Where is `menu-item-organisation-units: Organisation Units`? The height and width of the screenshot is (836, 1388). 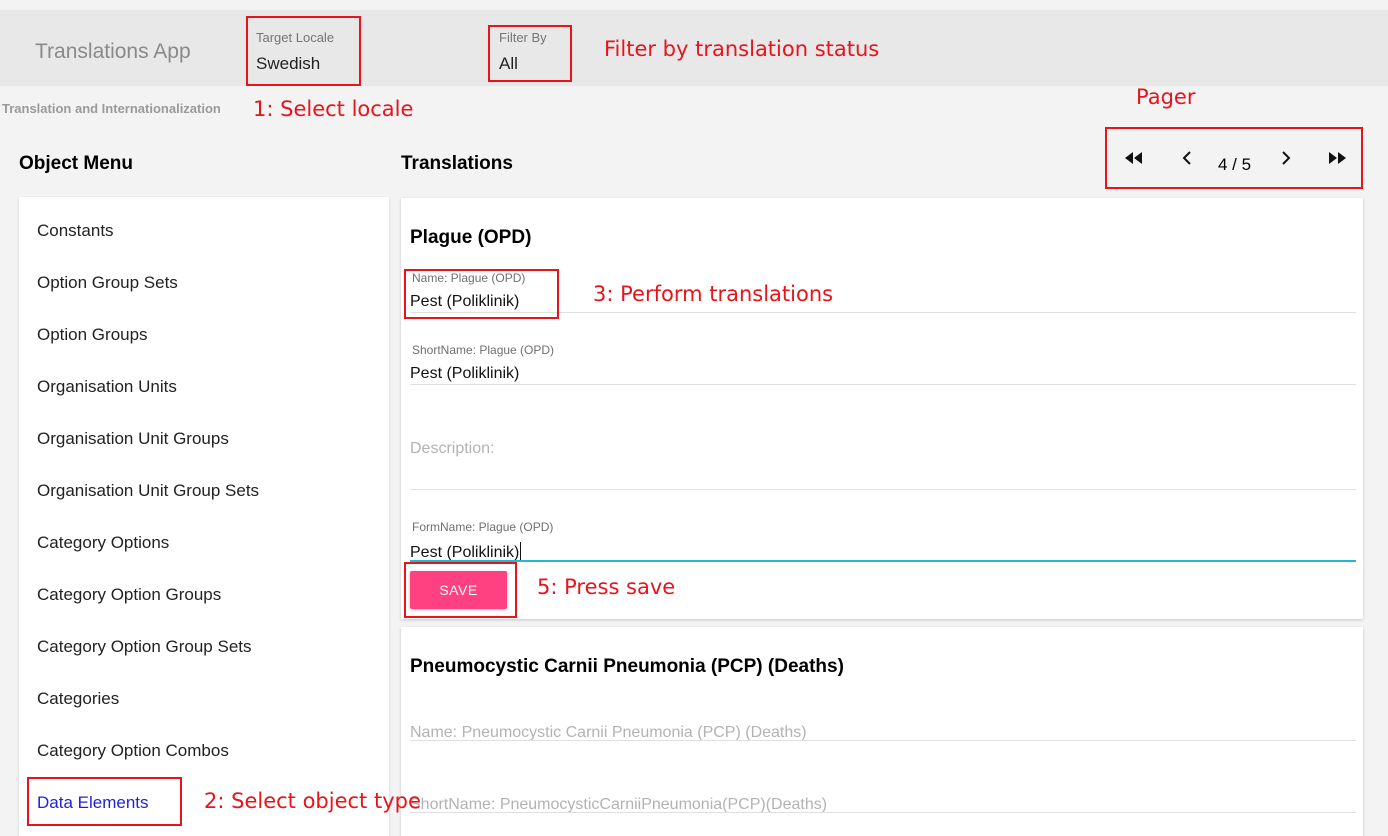 menu-item-organisation-units: Organisation Units is located at coordinates (107, 387).